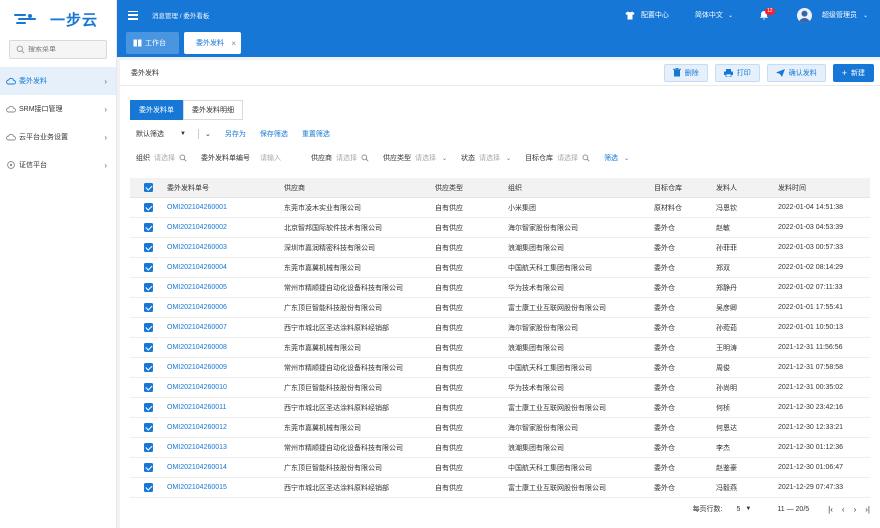 This screenshot has height=528, width=880. I want to click on order-code-link: OMI202104260008, so click(225, 347).